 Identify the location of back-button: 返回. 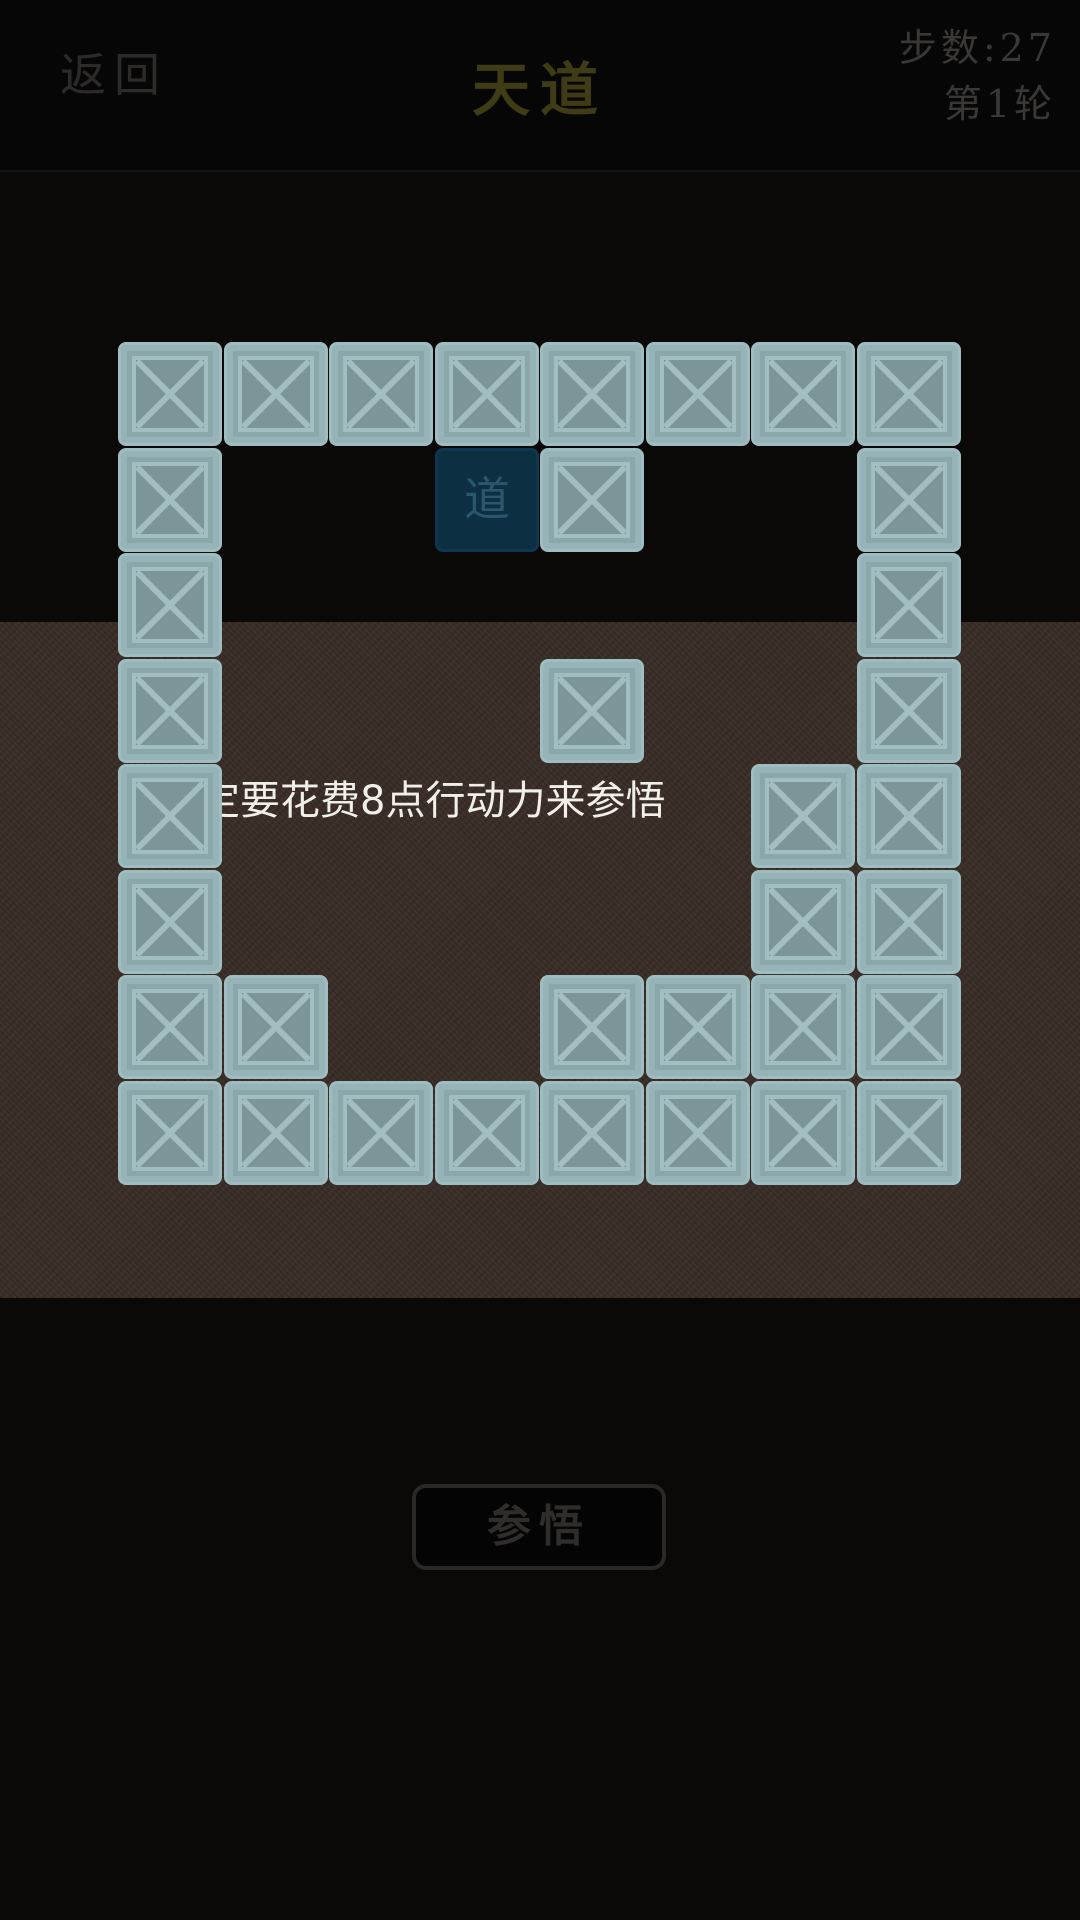
(125, 75).